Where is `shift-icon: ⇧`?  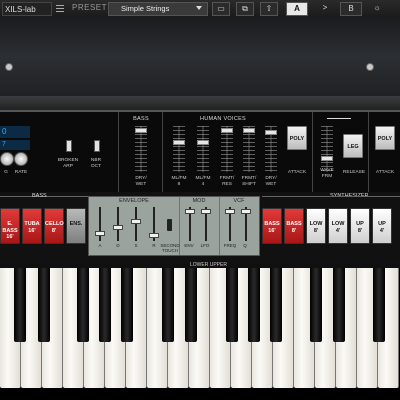
shift-icon: ⇧ is located at coordinates (269, 9).